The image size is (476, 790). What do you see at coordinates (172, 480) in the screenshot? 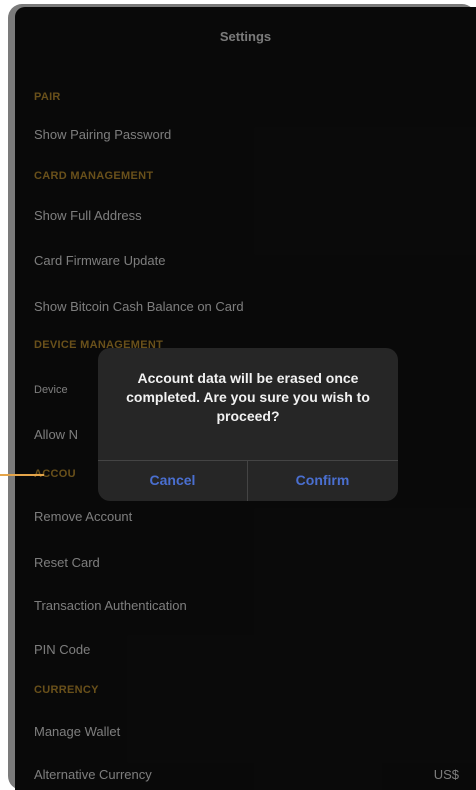
I see `cancel-button: Cancel` at bounding box center [172, 480].